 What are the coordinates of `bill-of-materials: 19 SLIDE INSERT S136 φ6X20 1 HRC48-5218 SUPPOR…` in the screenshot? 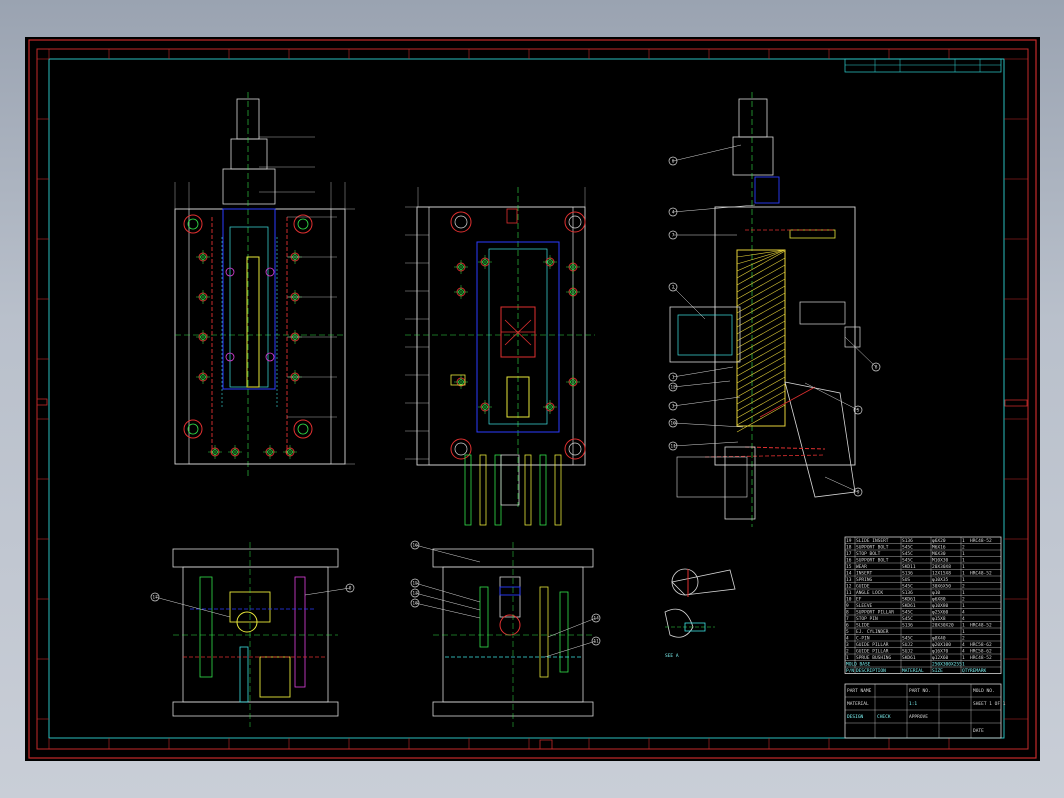 It's located at (923, 605).